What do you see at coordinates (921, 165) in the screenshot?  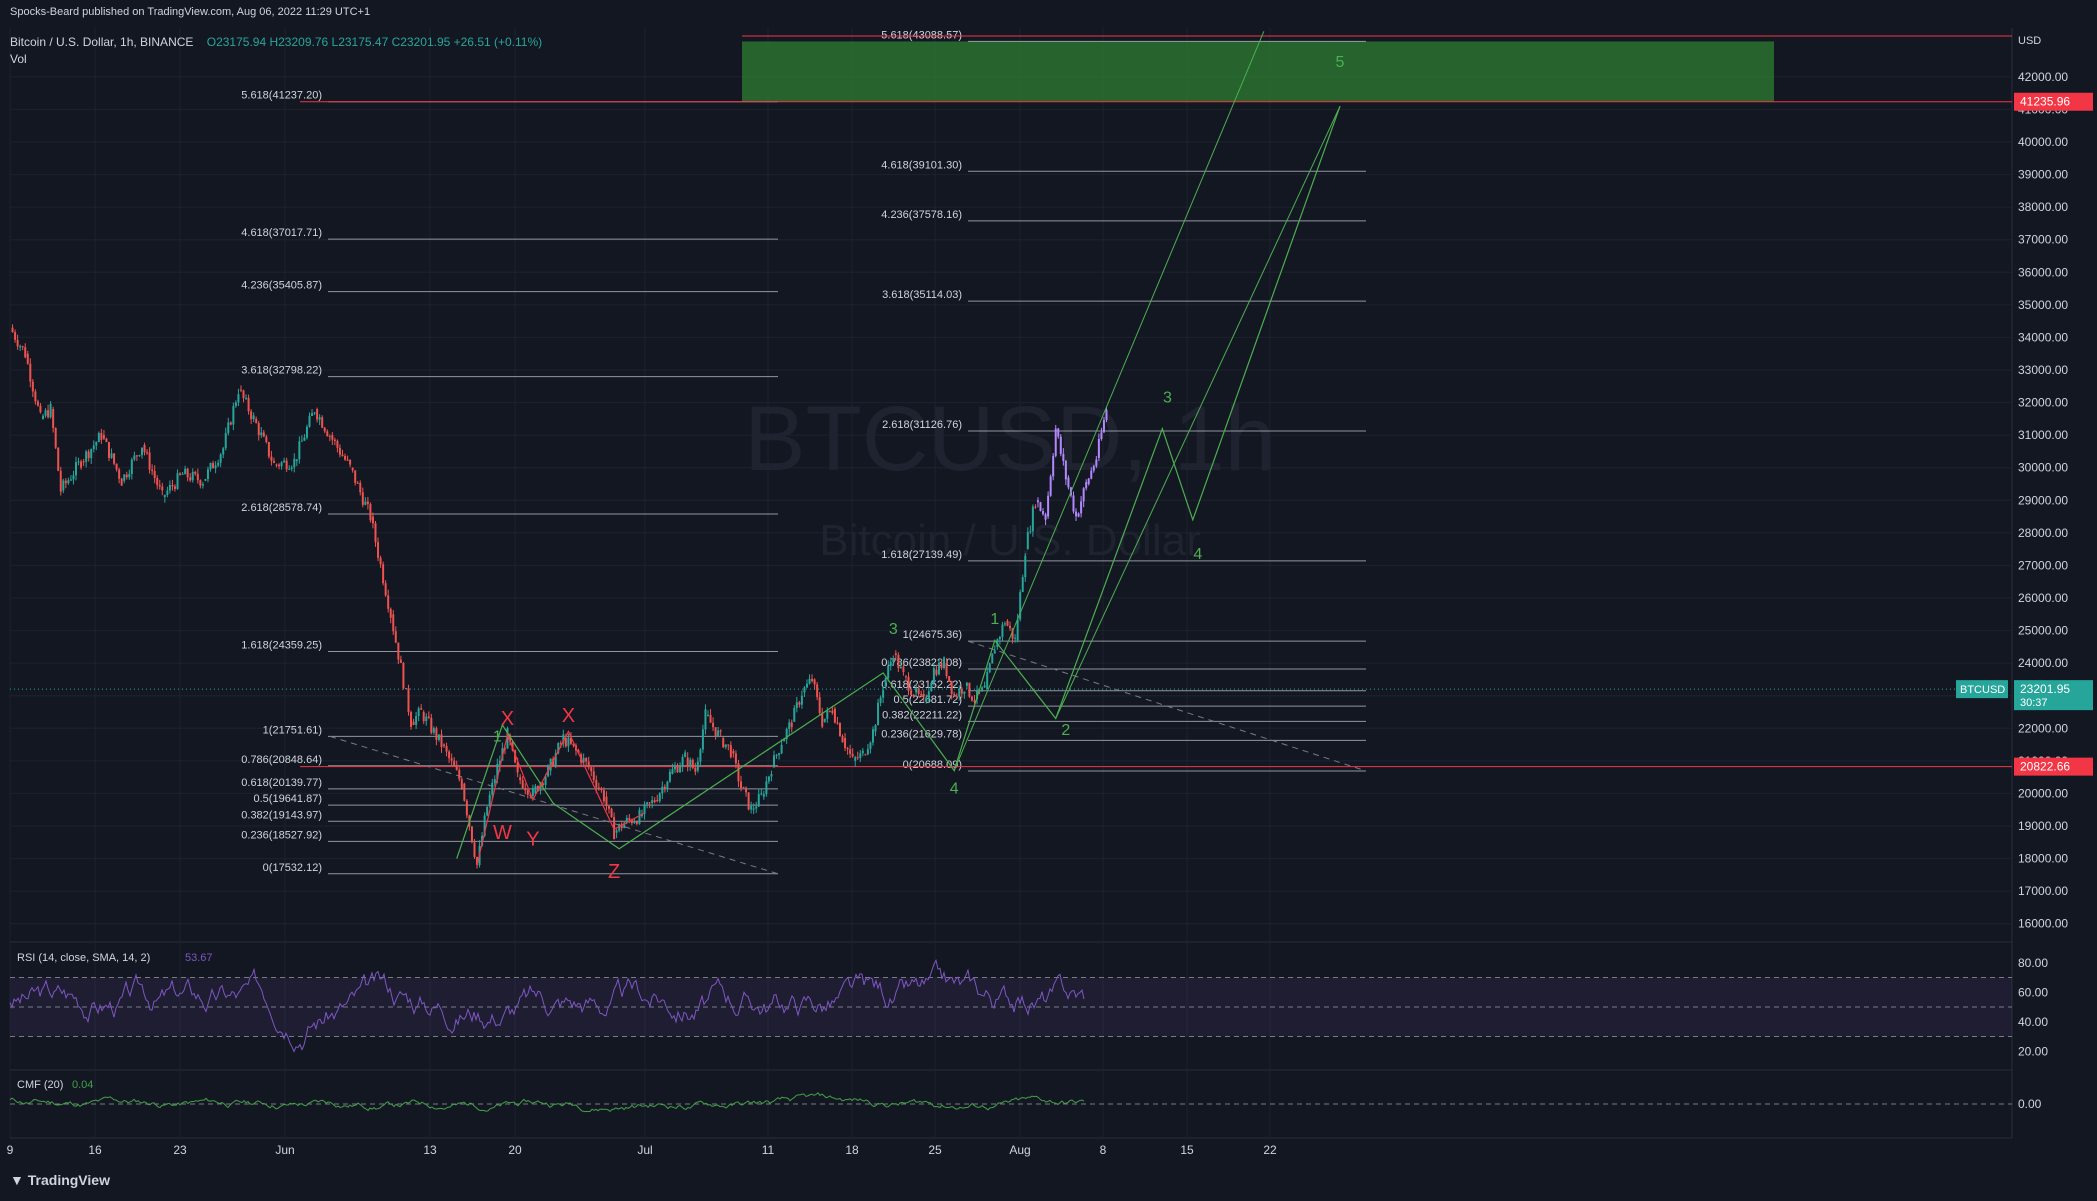 I see `fib-right-label: 4.618(39101.30)` at bounding box center [921, 165].